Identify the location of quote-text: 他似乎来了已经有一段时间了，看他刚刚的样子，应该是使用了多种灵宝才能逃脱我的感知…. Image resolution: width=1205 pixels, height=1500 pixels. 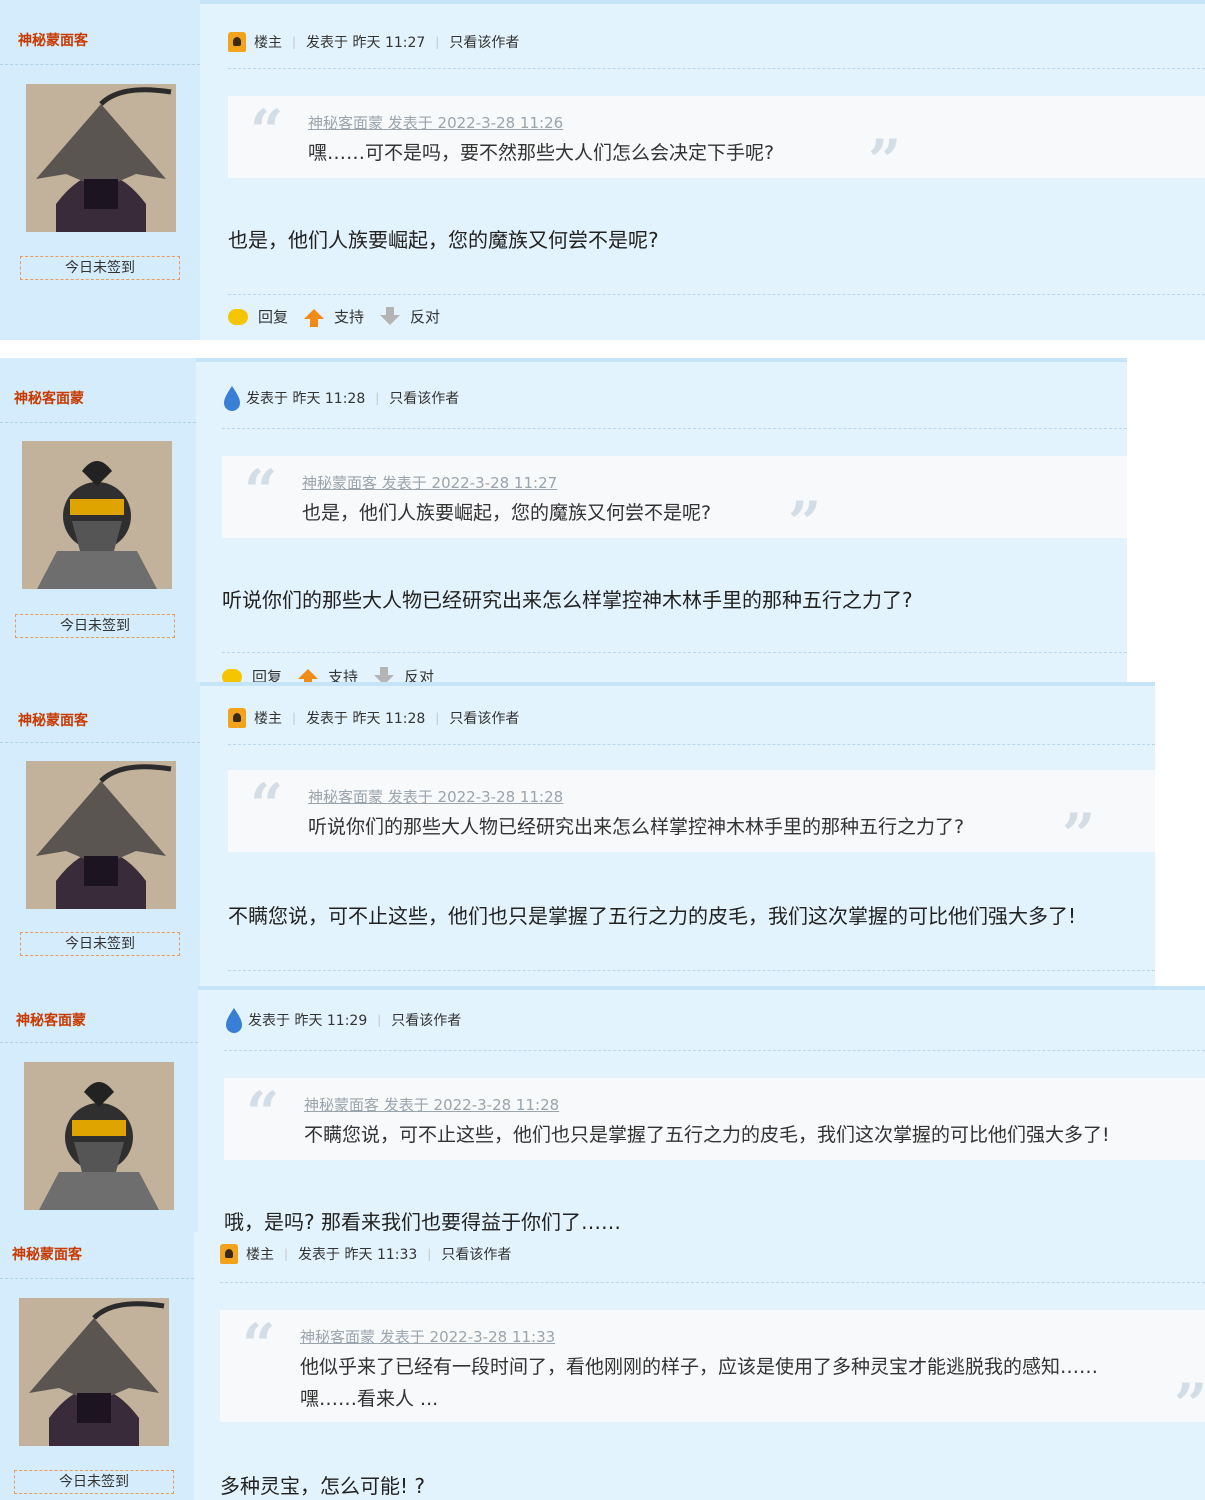
(699, 1367).